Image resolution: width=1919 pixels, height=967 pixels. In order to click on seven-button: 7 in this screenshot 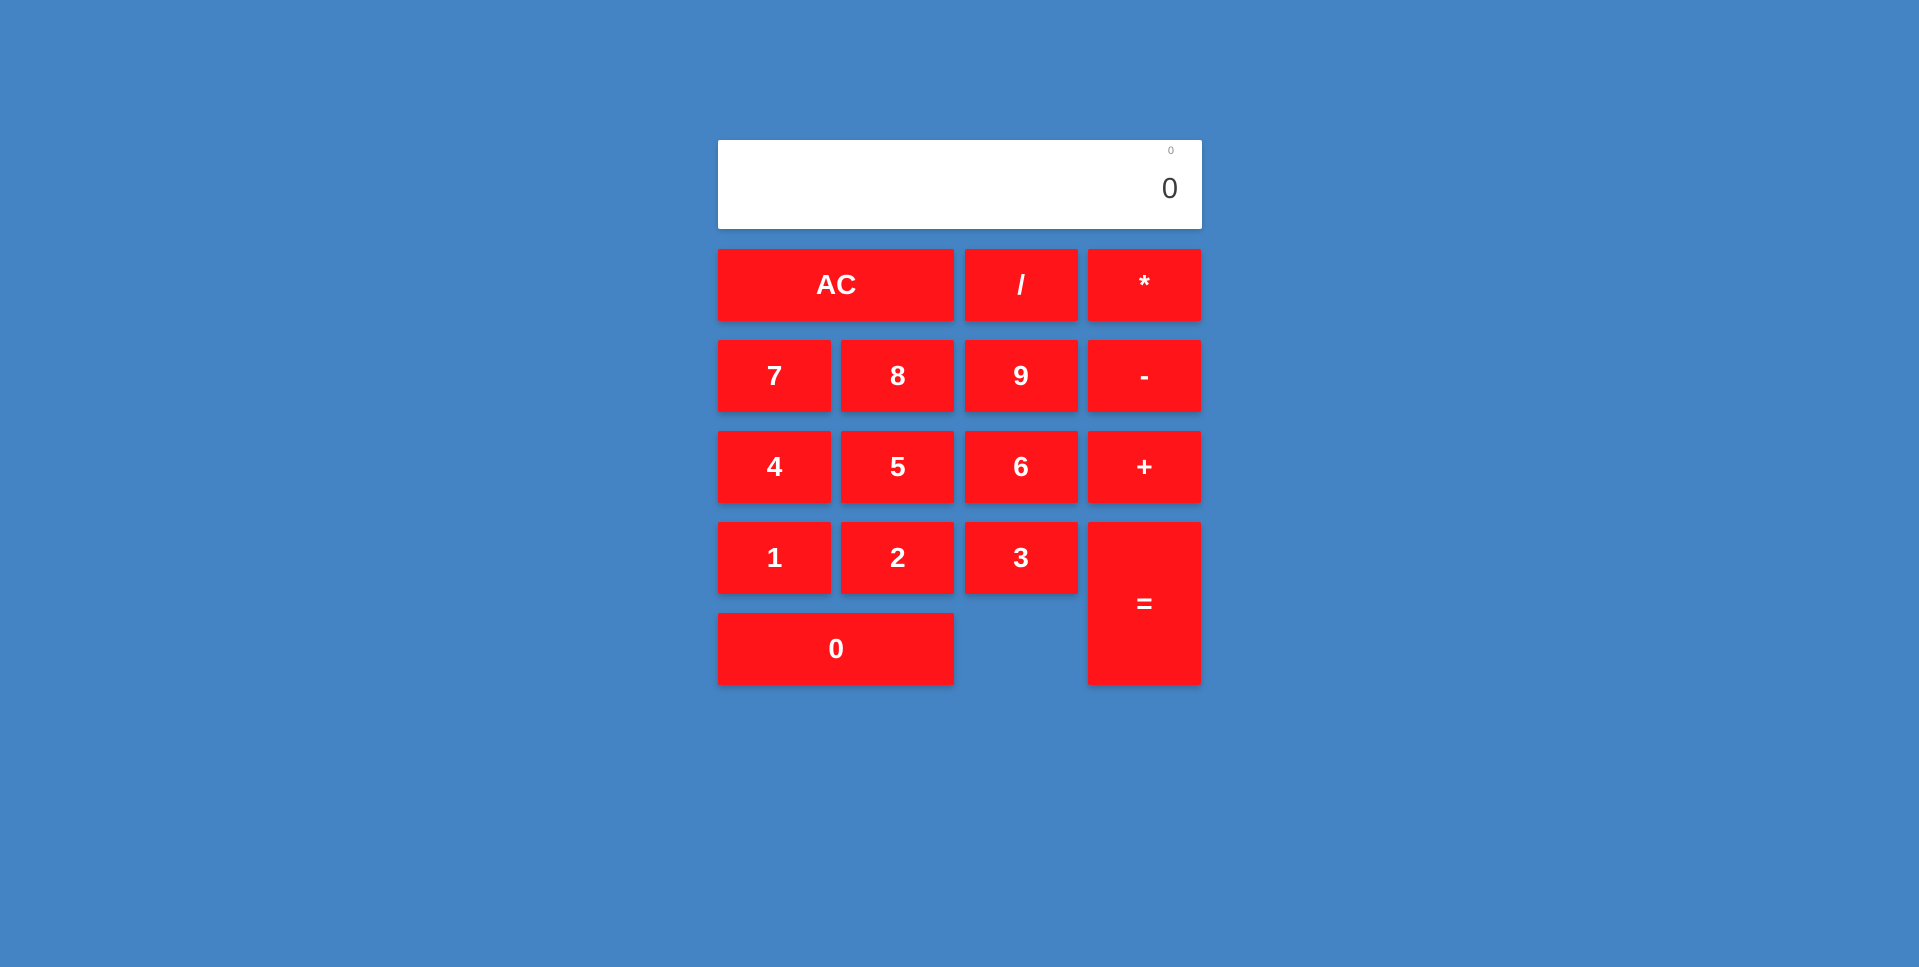, I will do `click(774, 376)`.